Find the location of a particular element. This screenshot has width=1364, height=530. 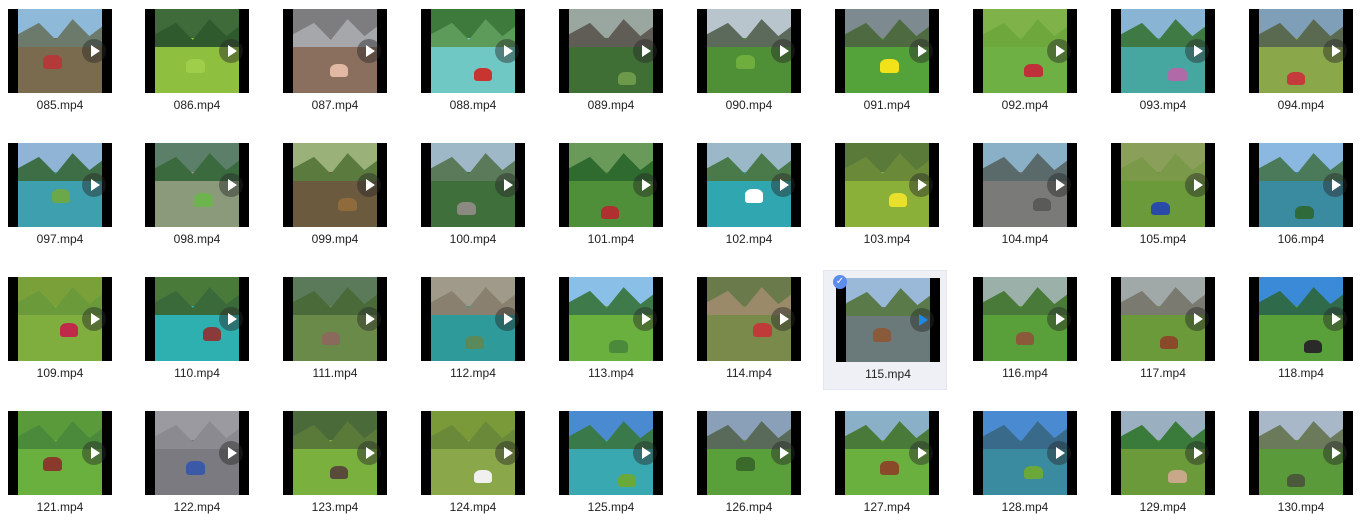

file-tile: 090.mp4 is located at coordinates (753, 68).